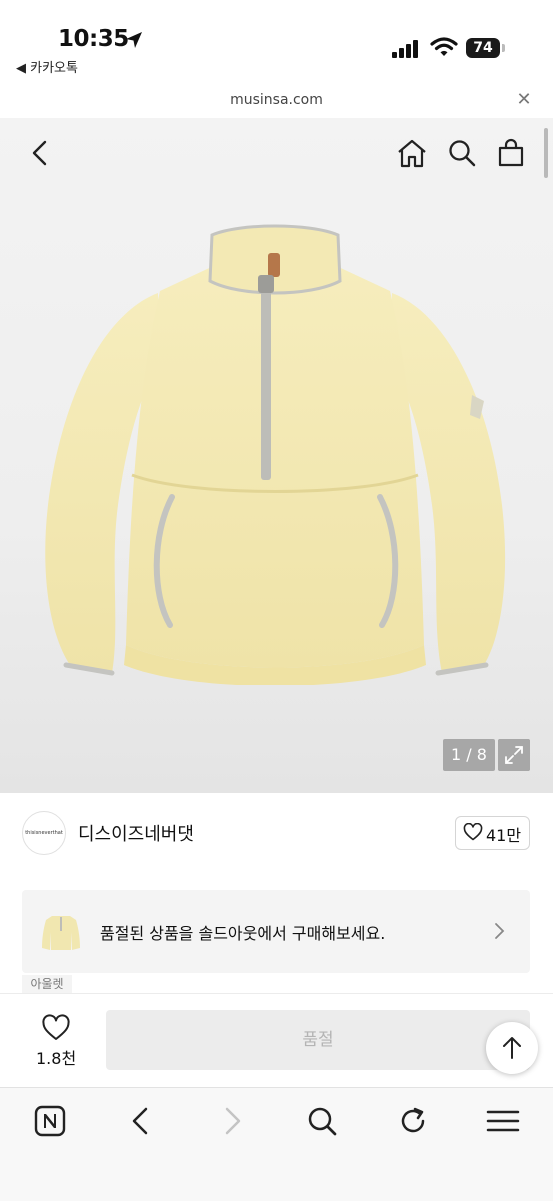 The height and width of the screenshot is (1201, 553). I want to click on battery-indicator: 74, so click(483, 48).